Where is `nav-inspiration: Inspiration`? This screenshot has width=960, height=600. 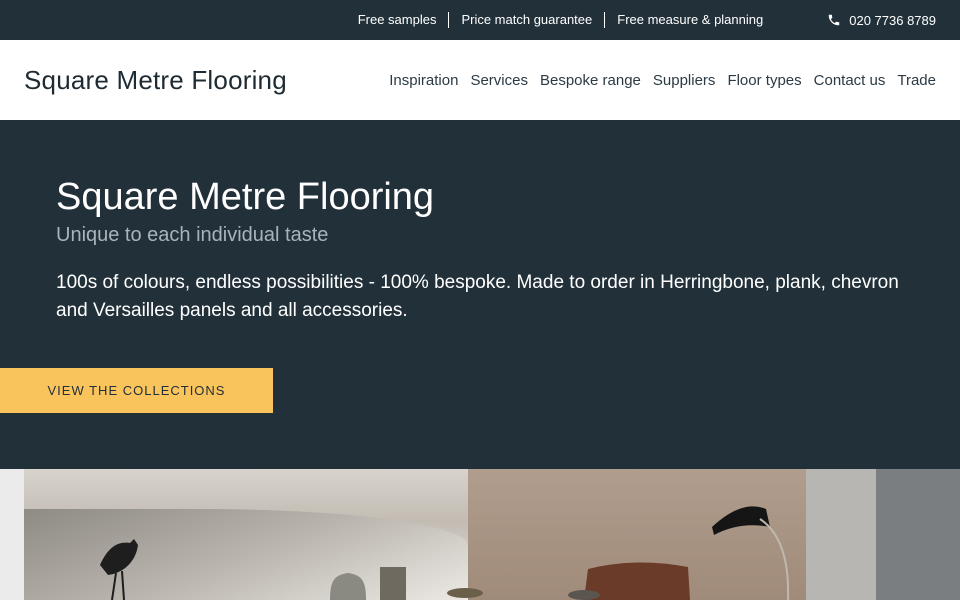 nav-inspiration: Inspiration is located at coordinates (423, 80).